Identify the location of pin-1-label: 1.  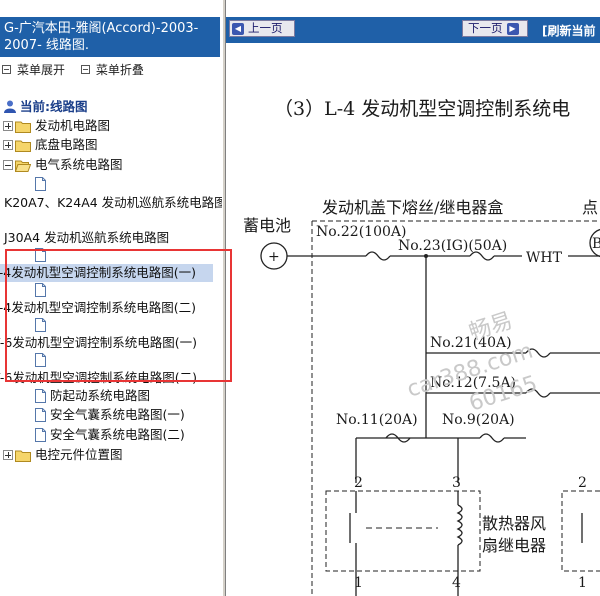
(358, 583).